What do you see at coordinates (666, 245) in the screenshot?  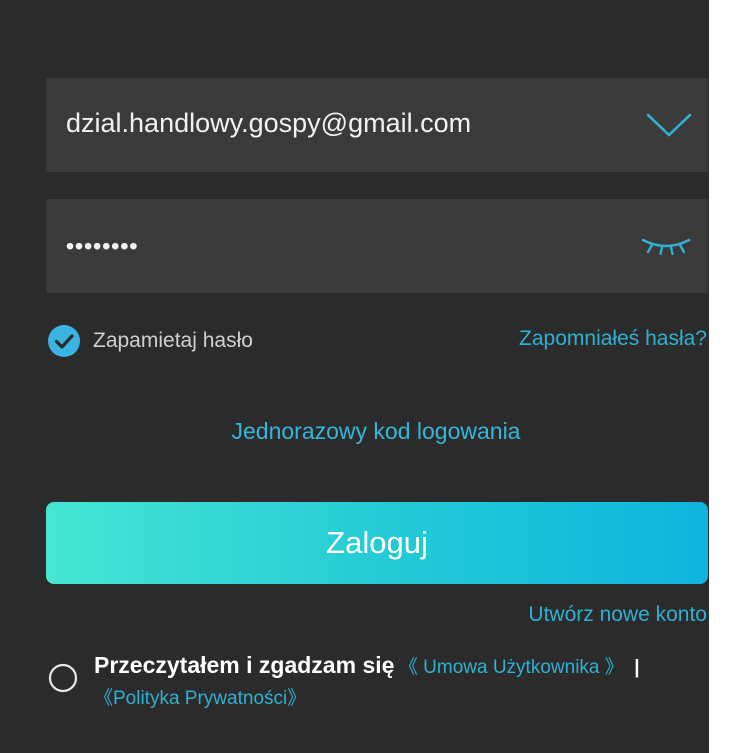 I see `eye-closed-icon` at bounding box center [666, 245].